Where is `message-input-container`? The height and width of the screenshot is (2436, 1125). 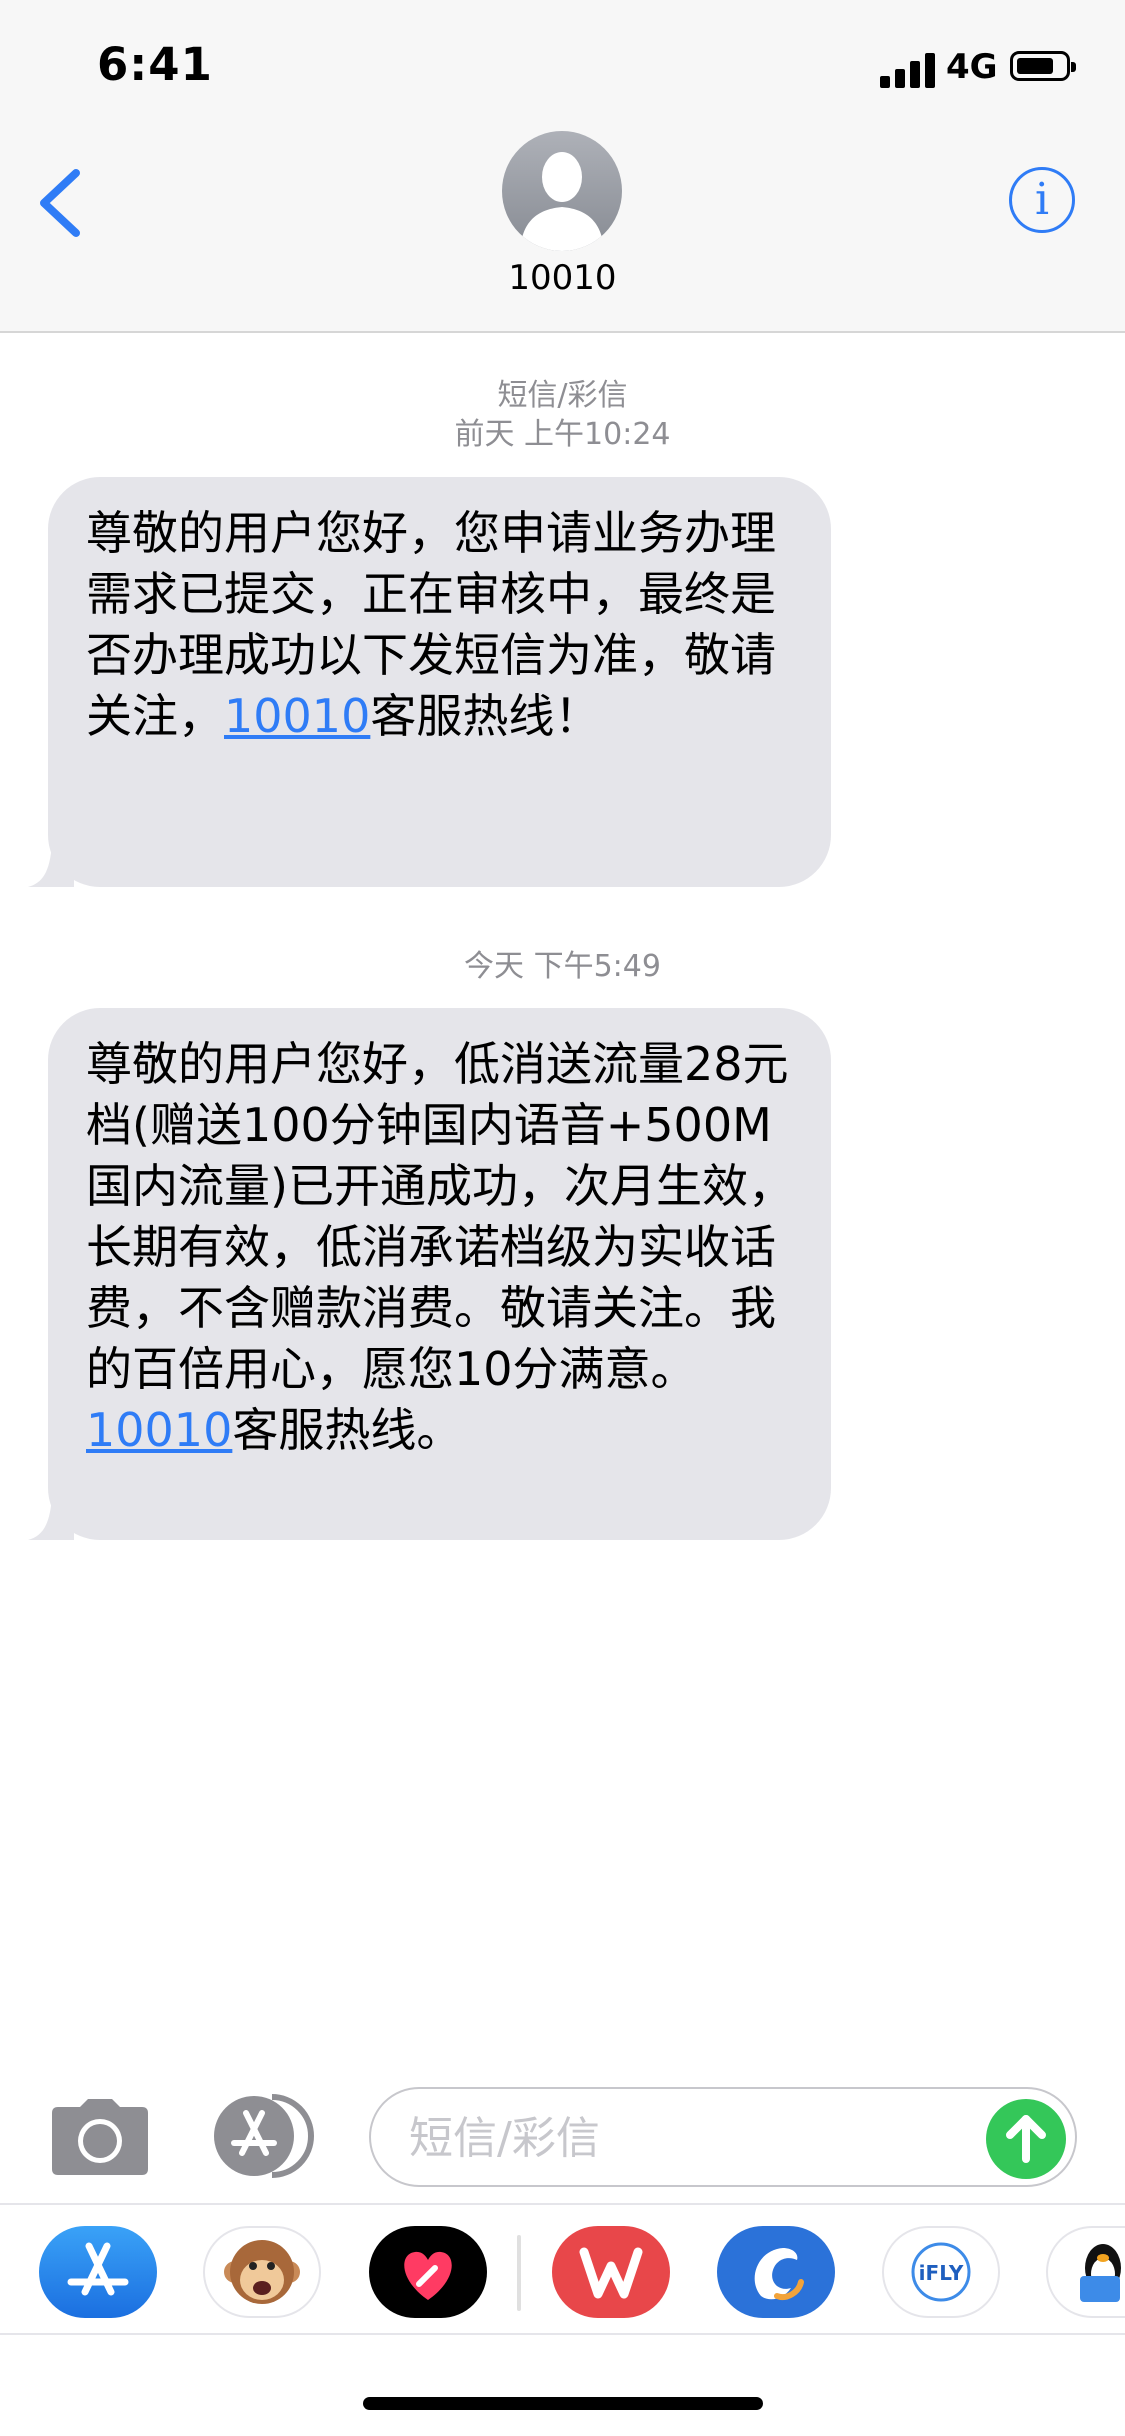 message-input-container is located at coordinates (723, 2137).